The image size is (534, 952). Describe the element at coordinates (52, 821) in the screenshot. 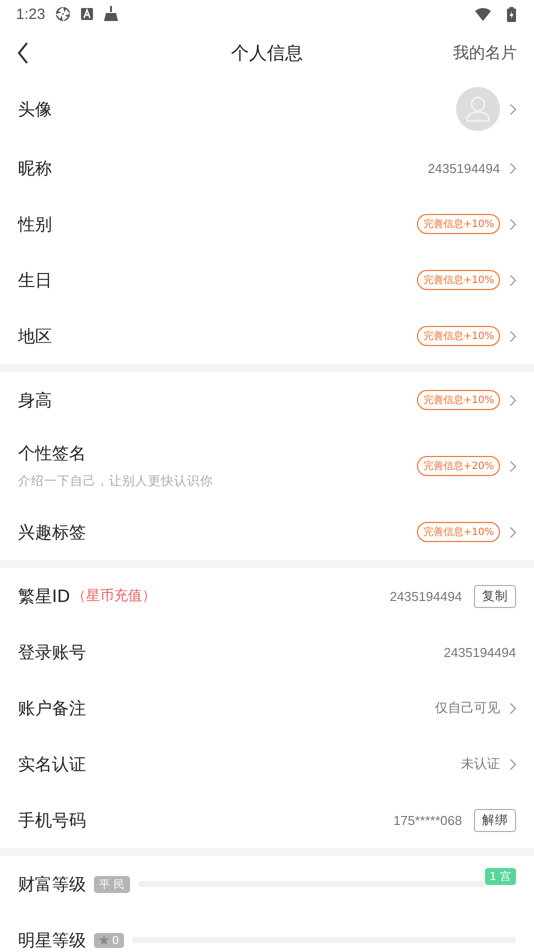

I see `row-label: 手机号码` at that location.